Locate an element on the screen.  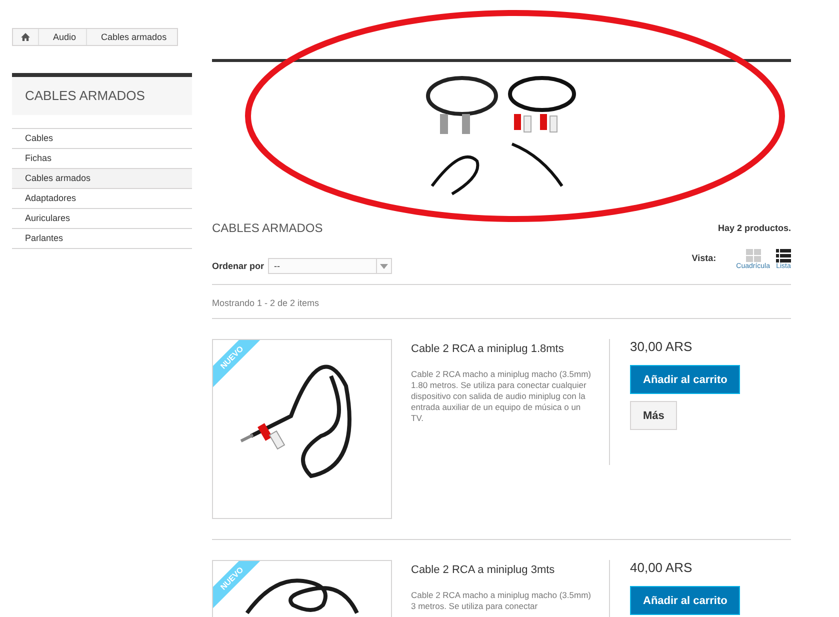
product-description: Cable 2 RCA macho a miniplug macho (3.5mm) 1.80 metros. Se utiliza para conectar cualquier dispositivo con salida de audio miniplug con la entrada auxiliar de un equipo de música o un TV. is located at coordinates (501, 396).